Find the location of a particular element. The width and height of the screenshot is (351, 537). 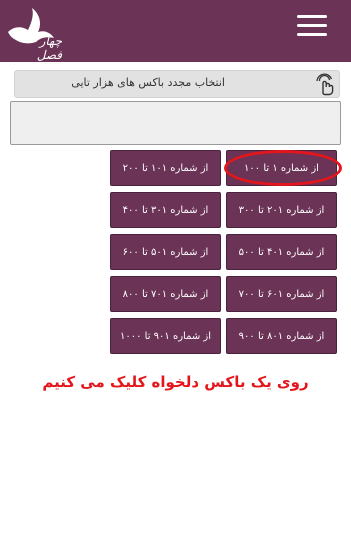

reselect-label: انتخاب مجدد باکس های هزار تایی is located at coordinates (148, 82).